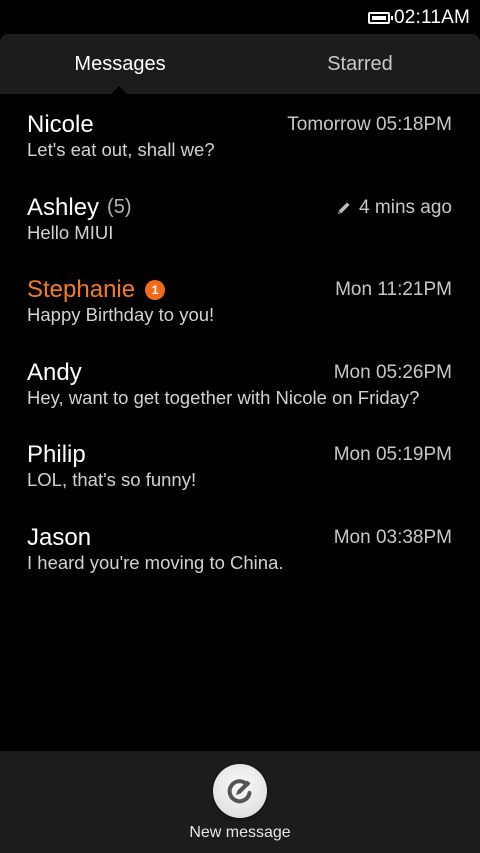  I want to click on sender-name: Philip, so click(56, 455).